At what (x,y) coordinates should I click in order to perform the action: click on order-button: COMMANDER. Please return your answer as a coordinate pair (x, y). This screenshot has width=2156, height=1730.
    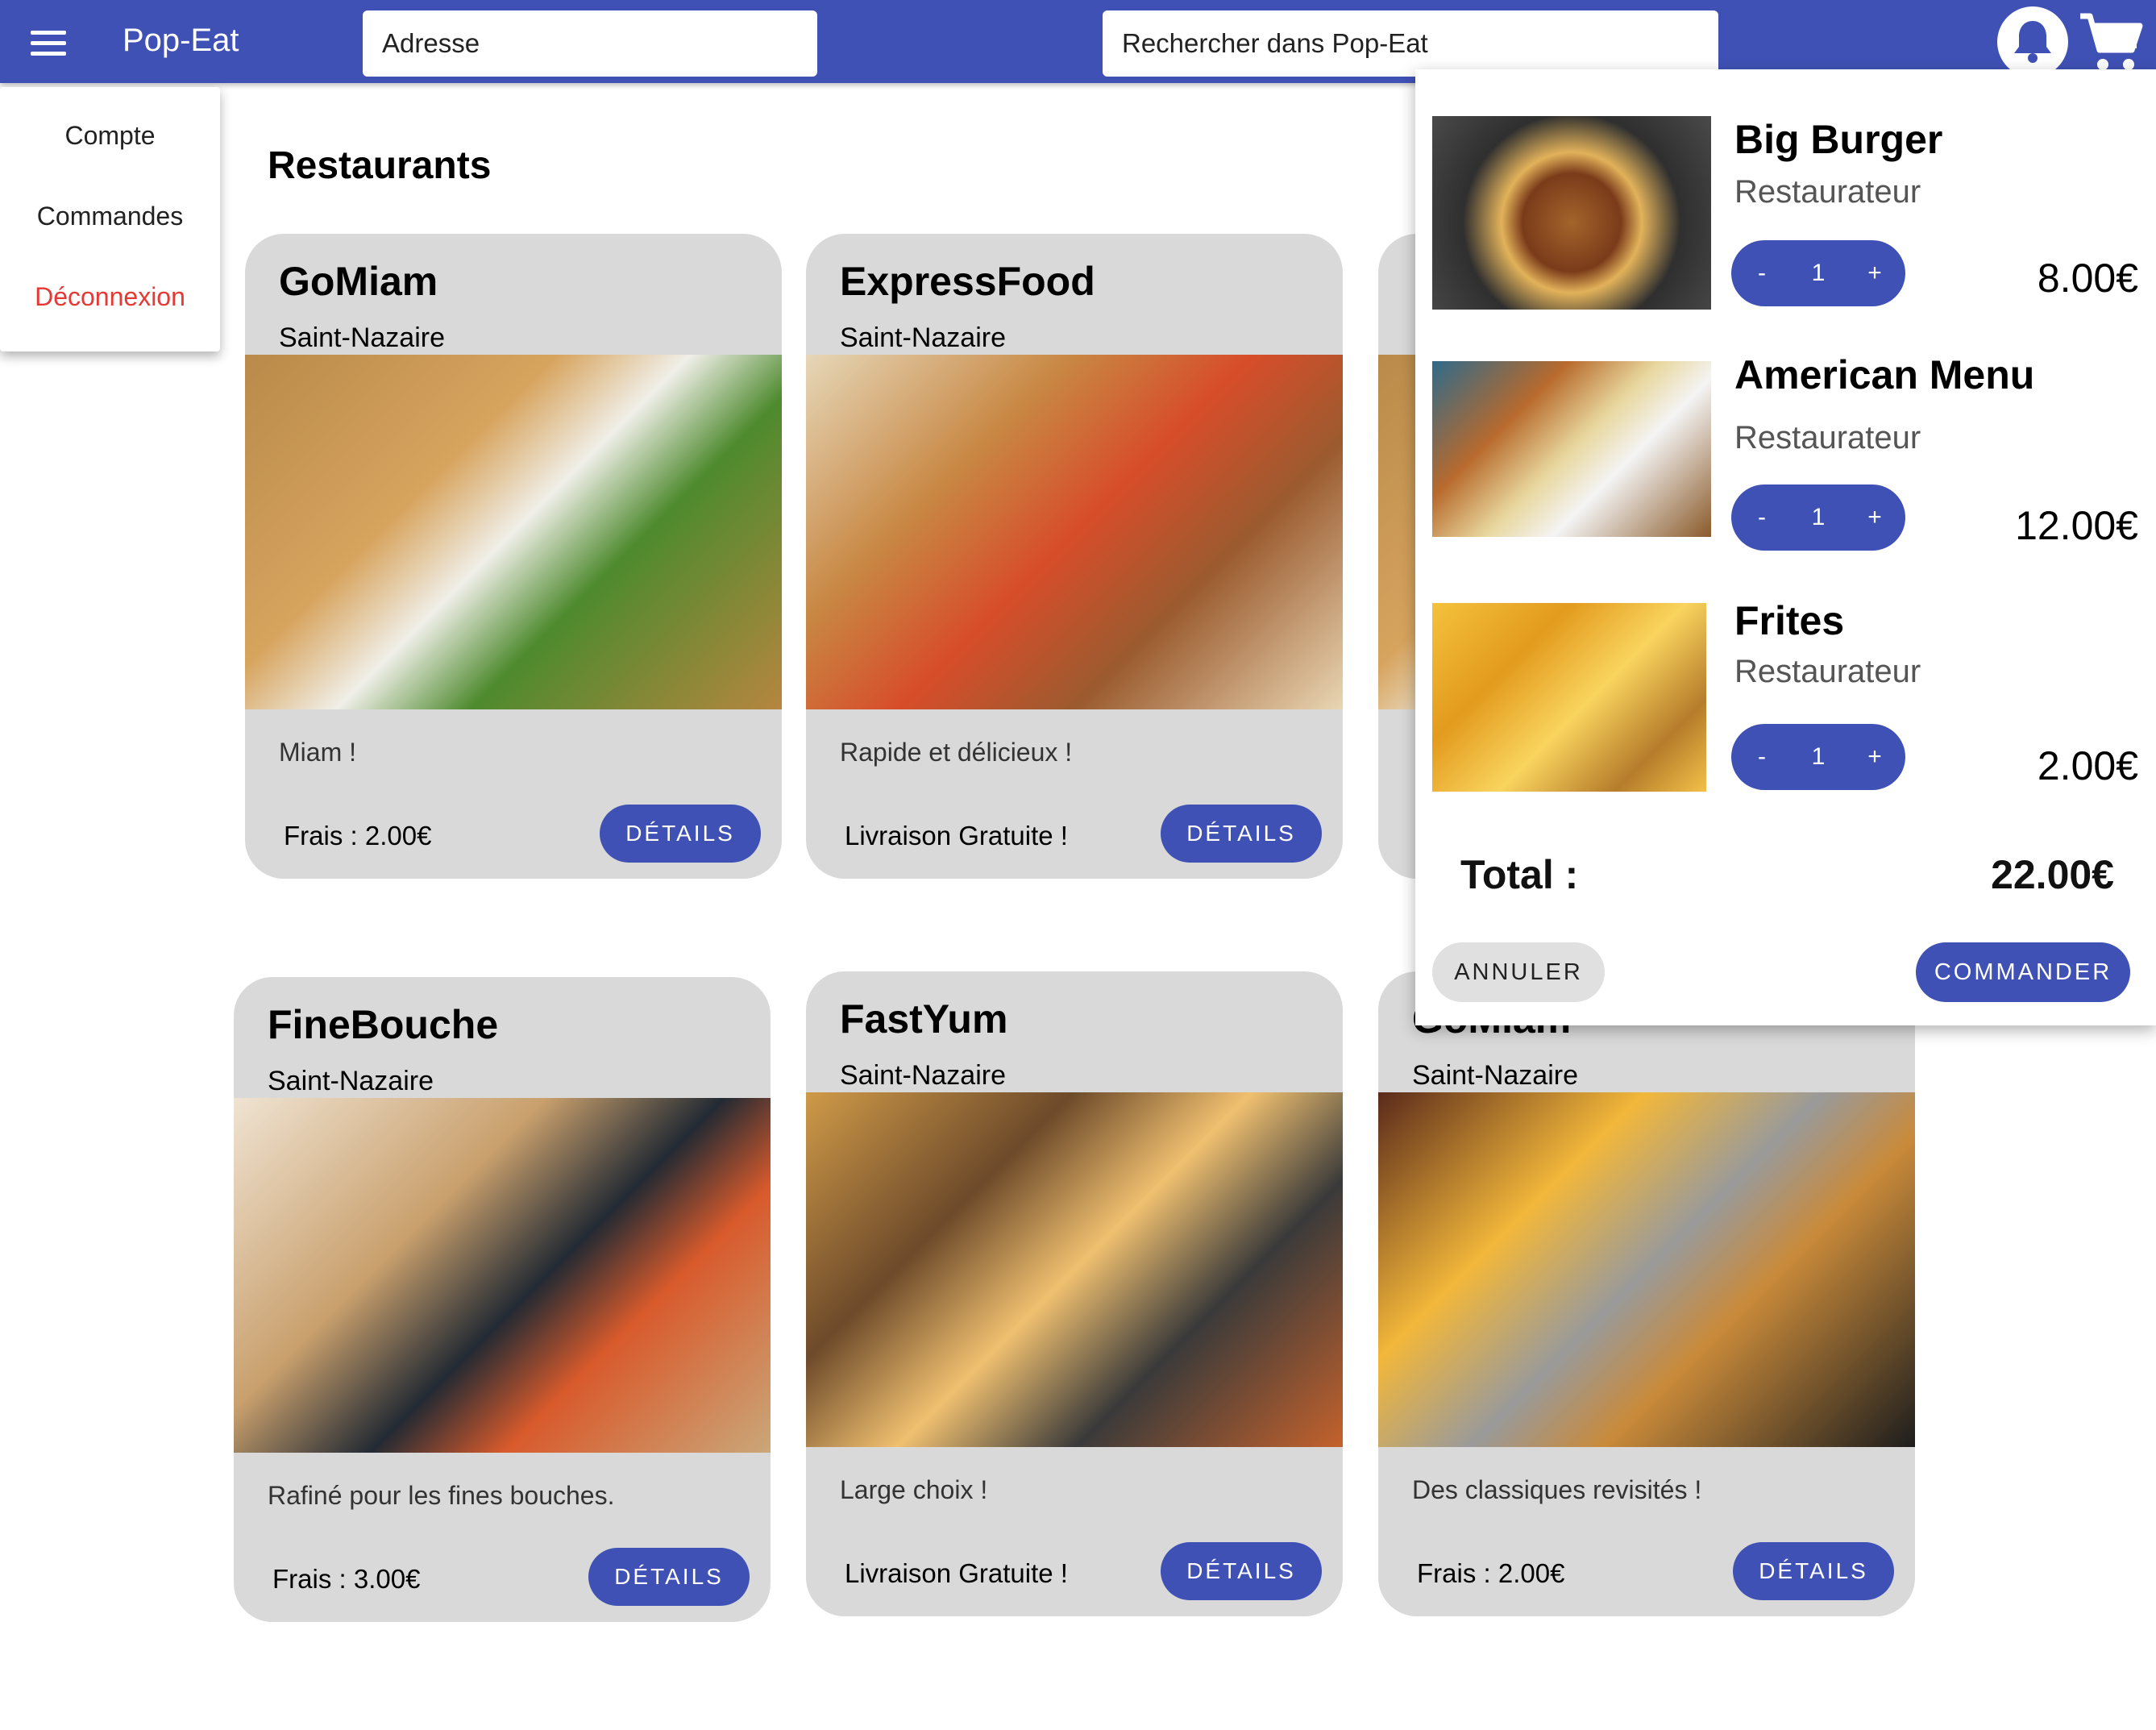
    Looking at the image, I should click on (2023, 972).